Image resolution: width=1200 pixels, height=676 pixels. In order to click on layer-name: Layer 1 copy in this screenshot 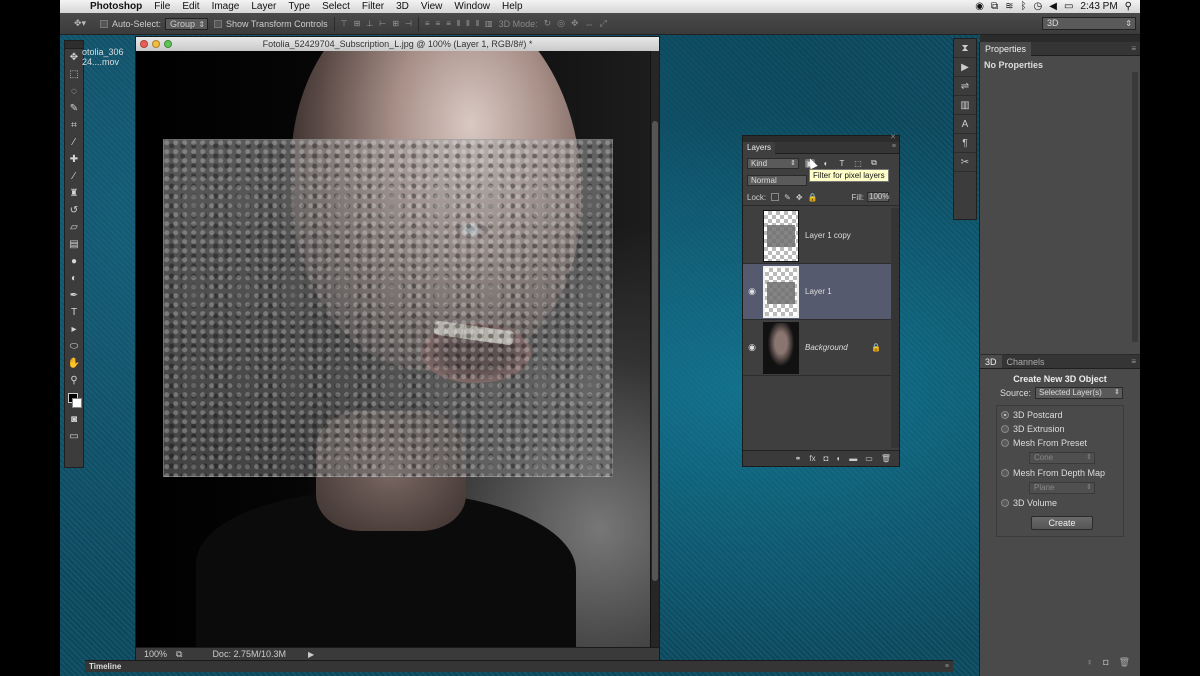, I will do `click(825, 235)`.